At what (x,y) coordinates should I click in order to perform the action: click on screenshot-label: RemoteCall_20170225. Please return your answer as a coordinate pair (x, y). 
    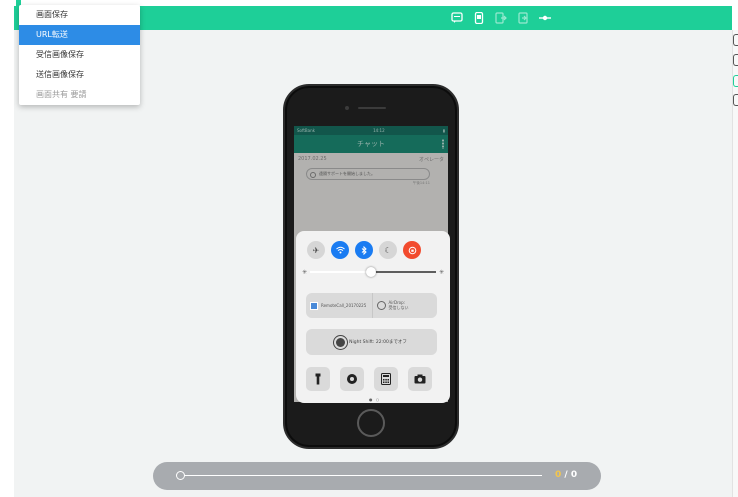
    Looking at the image, I should click on (344, 305).